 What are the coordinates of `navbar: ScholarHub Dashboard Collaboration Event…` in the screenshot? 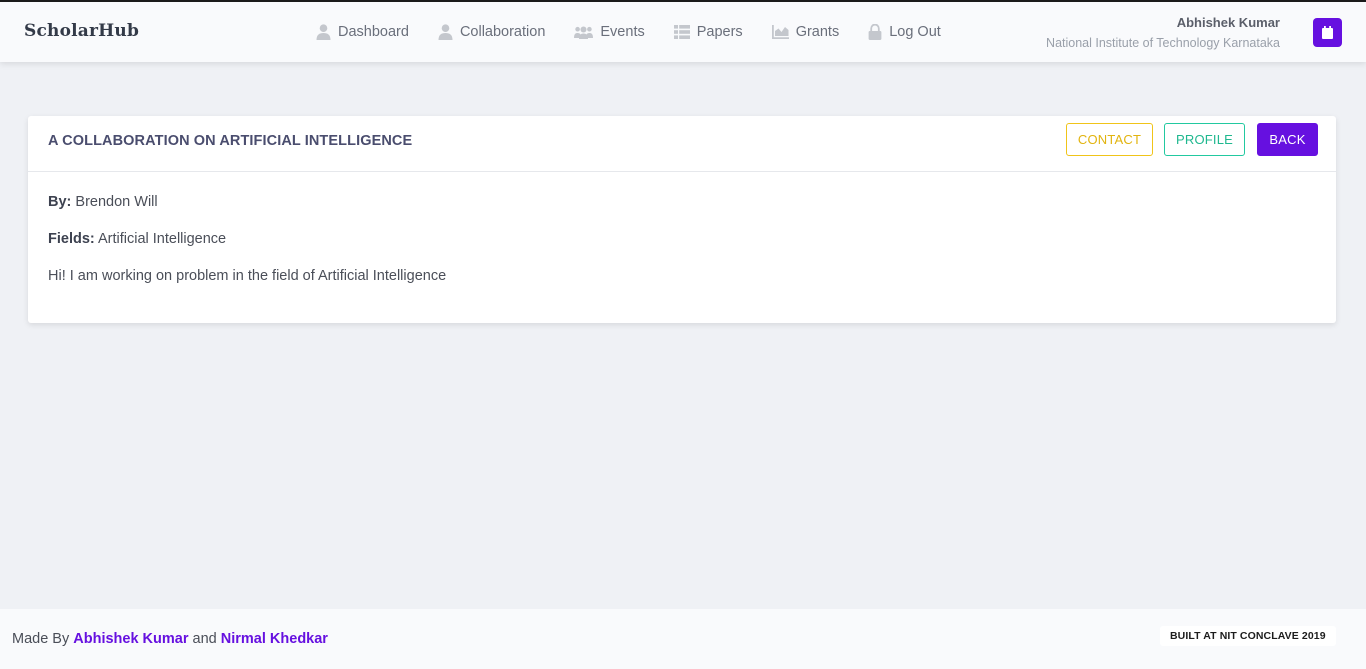 It's located at (683, 32).